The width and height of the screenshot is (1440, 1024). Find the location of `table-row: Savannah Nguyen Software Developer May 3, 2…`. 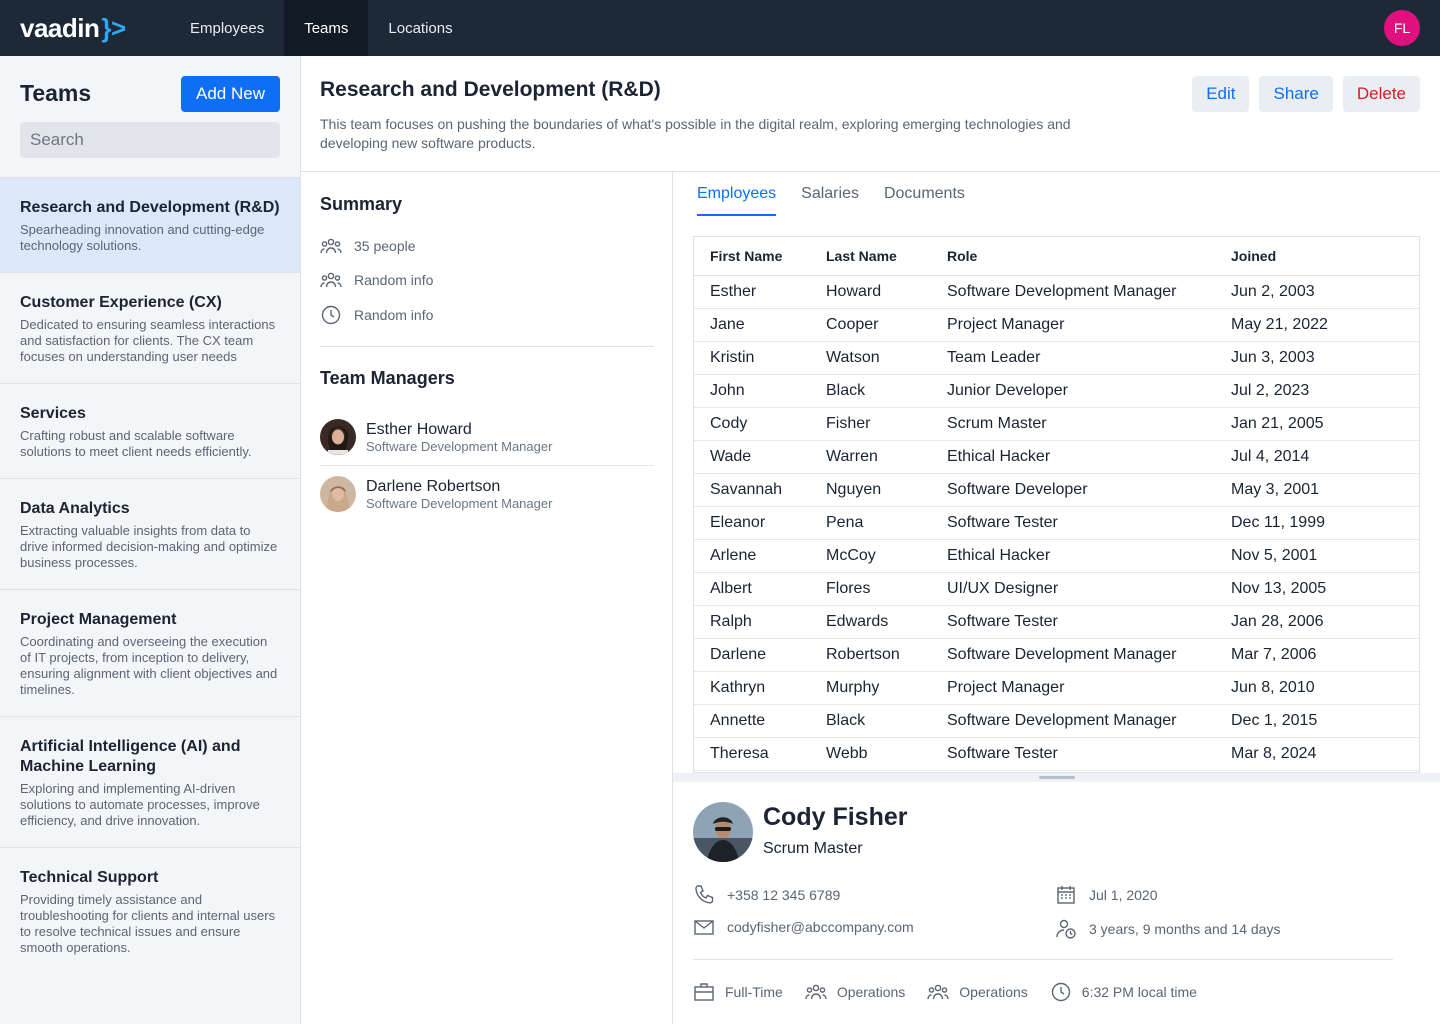

table-row: Savannah Nguyen Software Developer May 3, 2… is located at coordinates (1056, 490).